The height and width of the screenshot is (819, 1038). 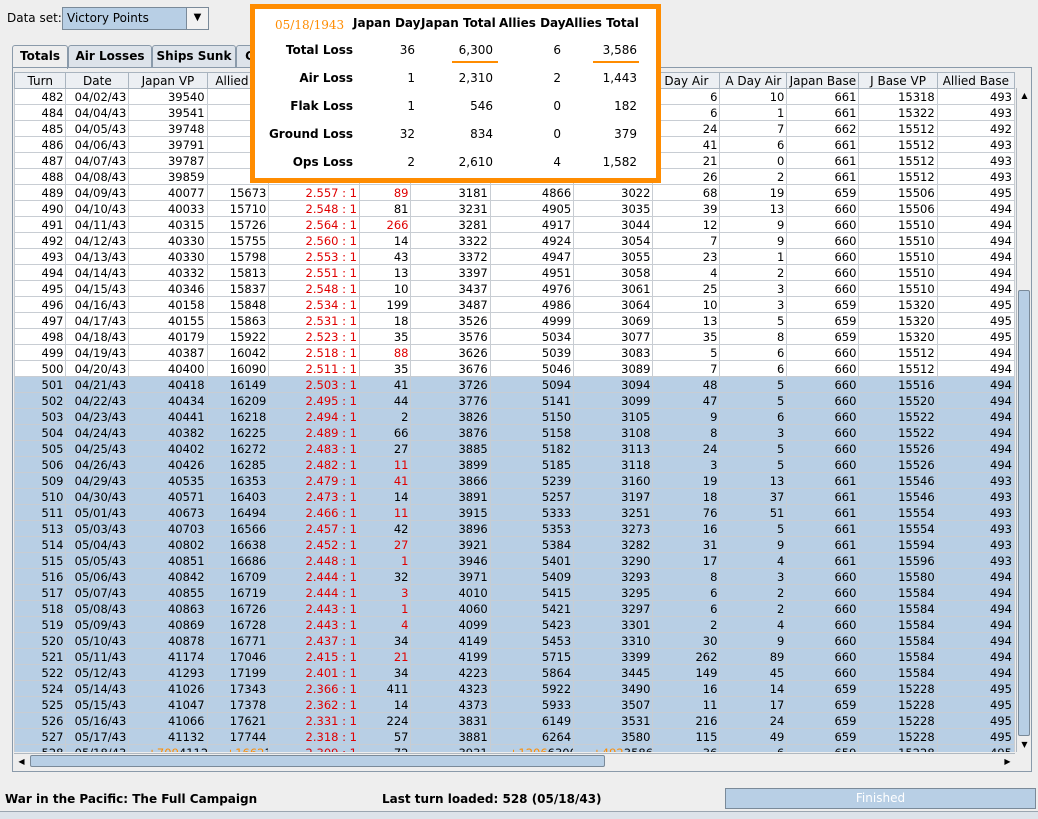 I want to click on scroll-right-icon: ▶, so click(x=1007, y=761).